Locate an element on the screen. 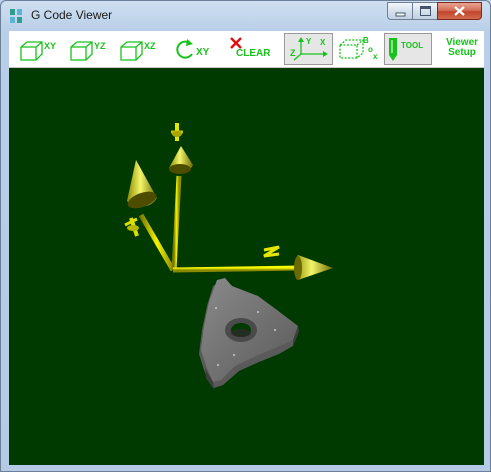 The width and height of the screenshot is (491, 472). clear-label: CLEAR is located at coordinates (253, 53).